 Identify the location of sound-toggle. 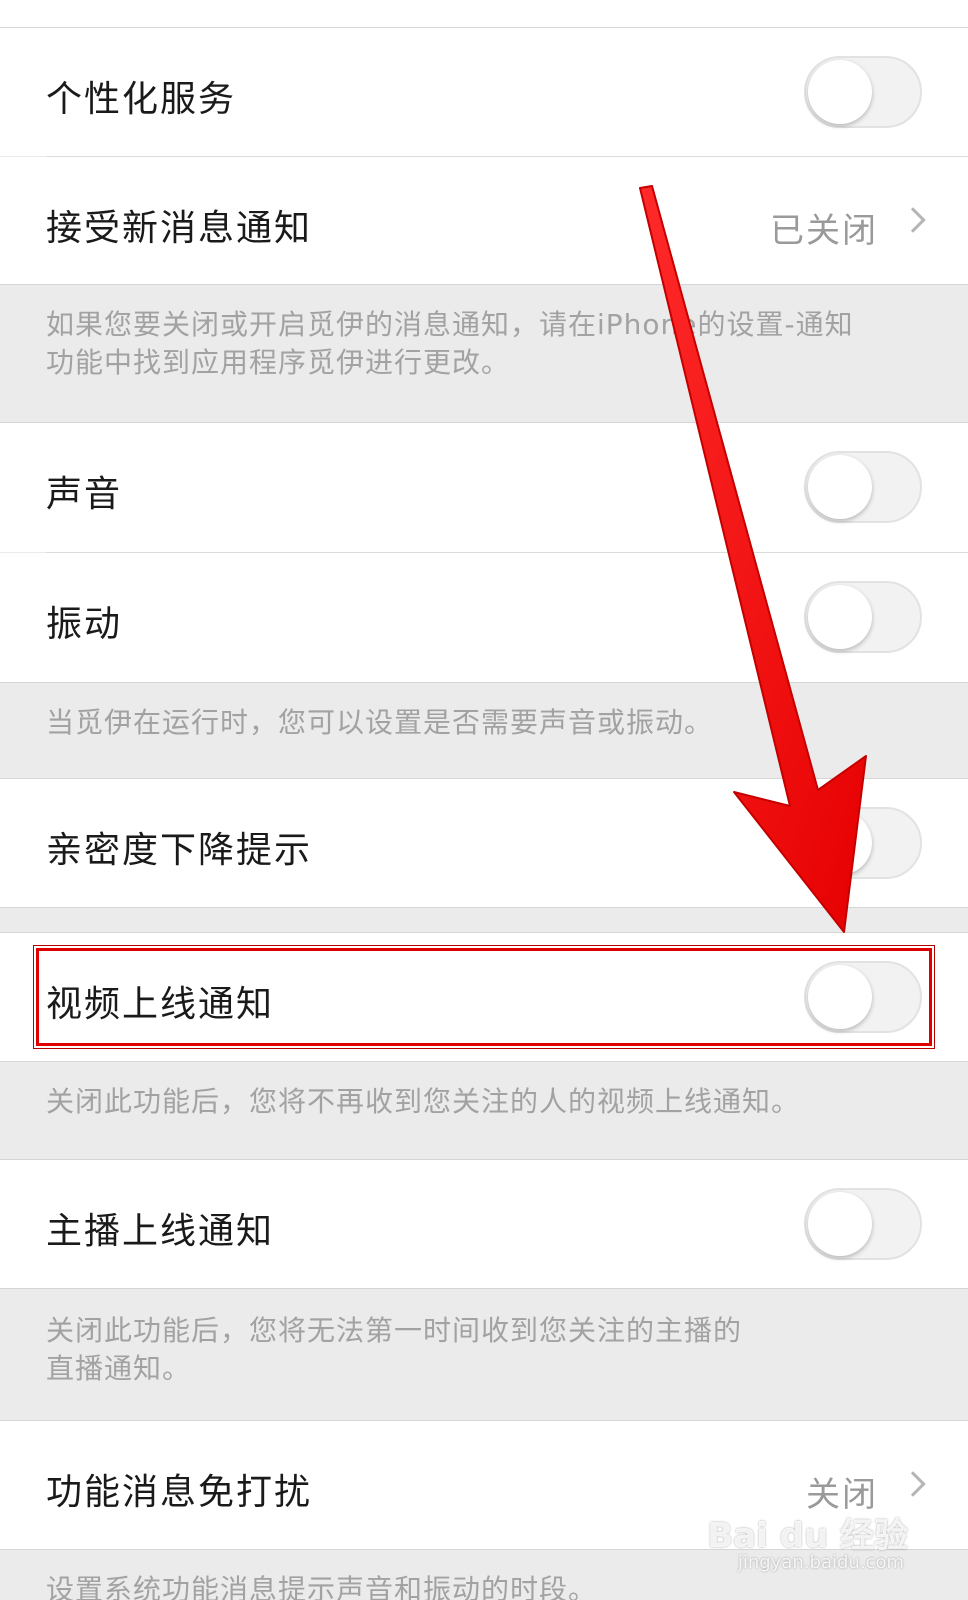
(863, 487).